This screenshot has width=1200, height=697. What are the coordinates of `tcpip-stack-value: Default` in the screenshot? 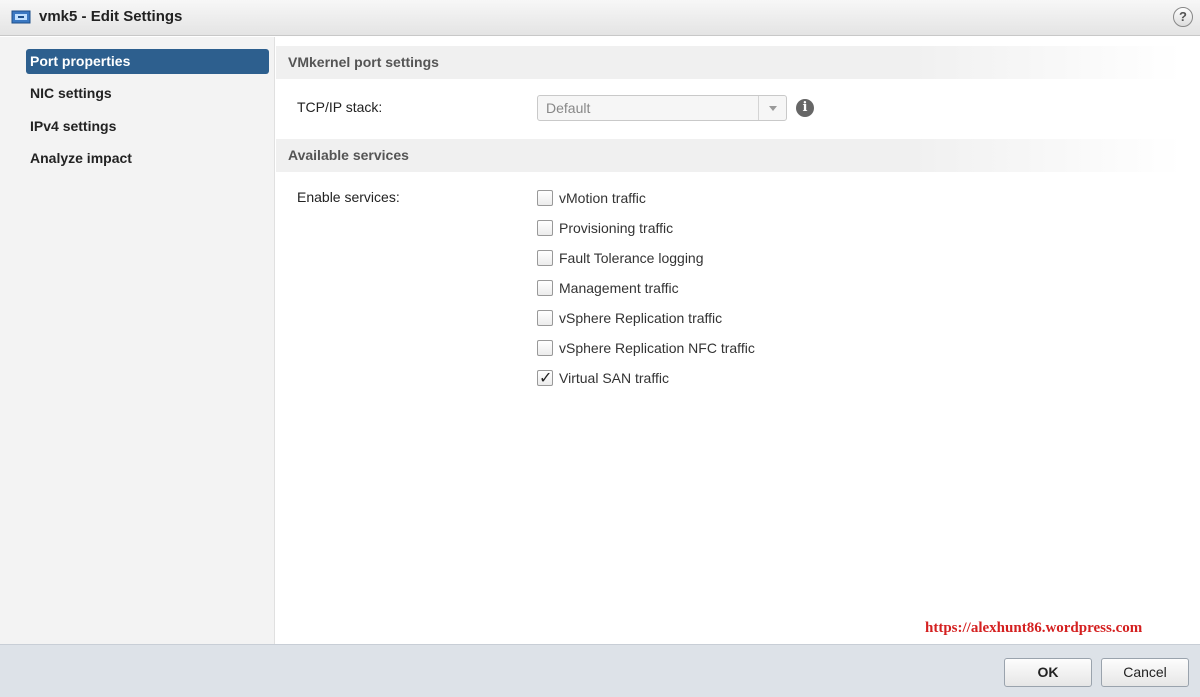 It's located at (568, 108).